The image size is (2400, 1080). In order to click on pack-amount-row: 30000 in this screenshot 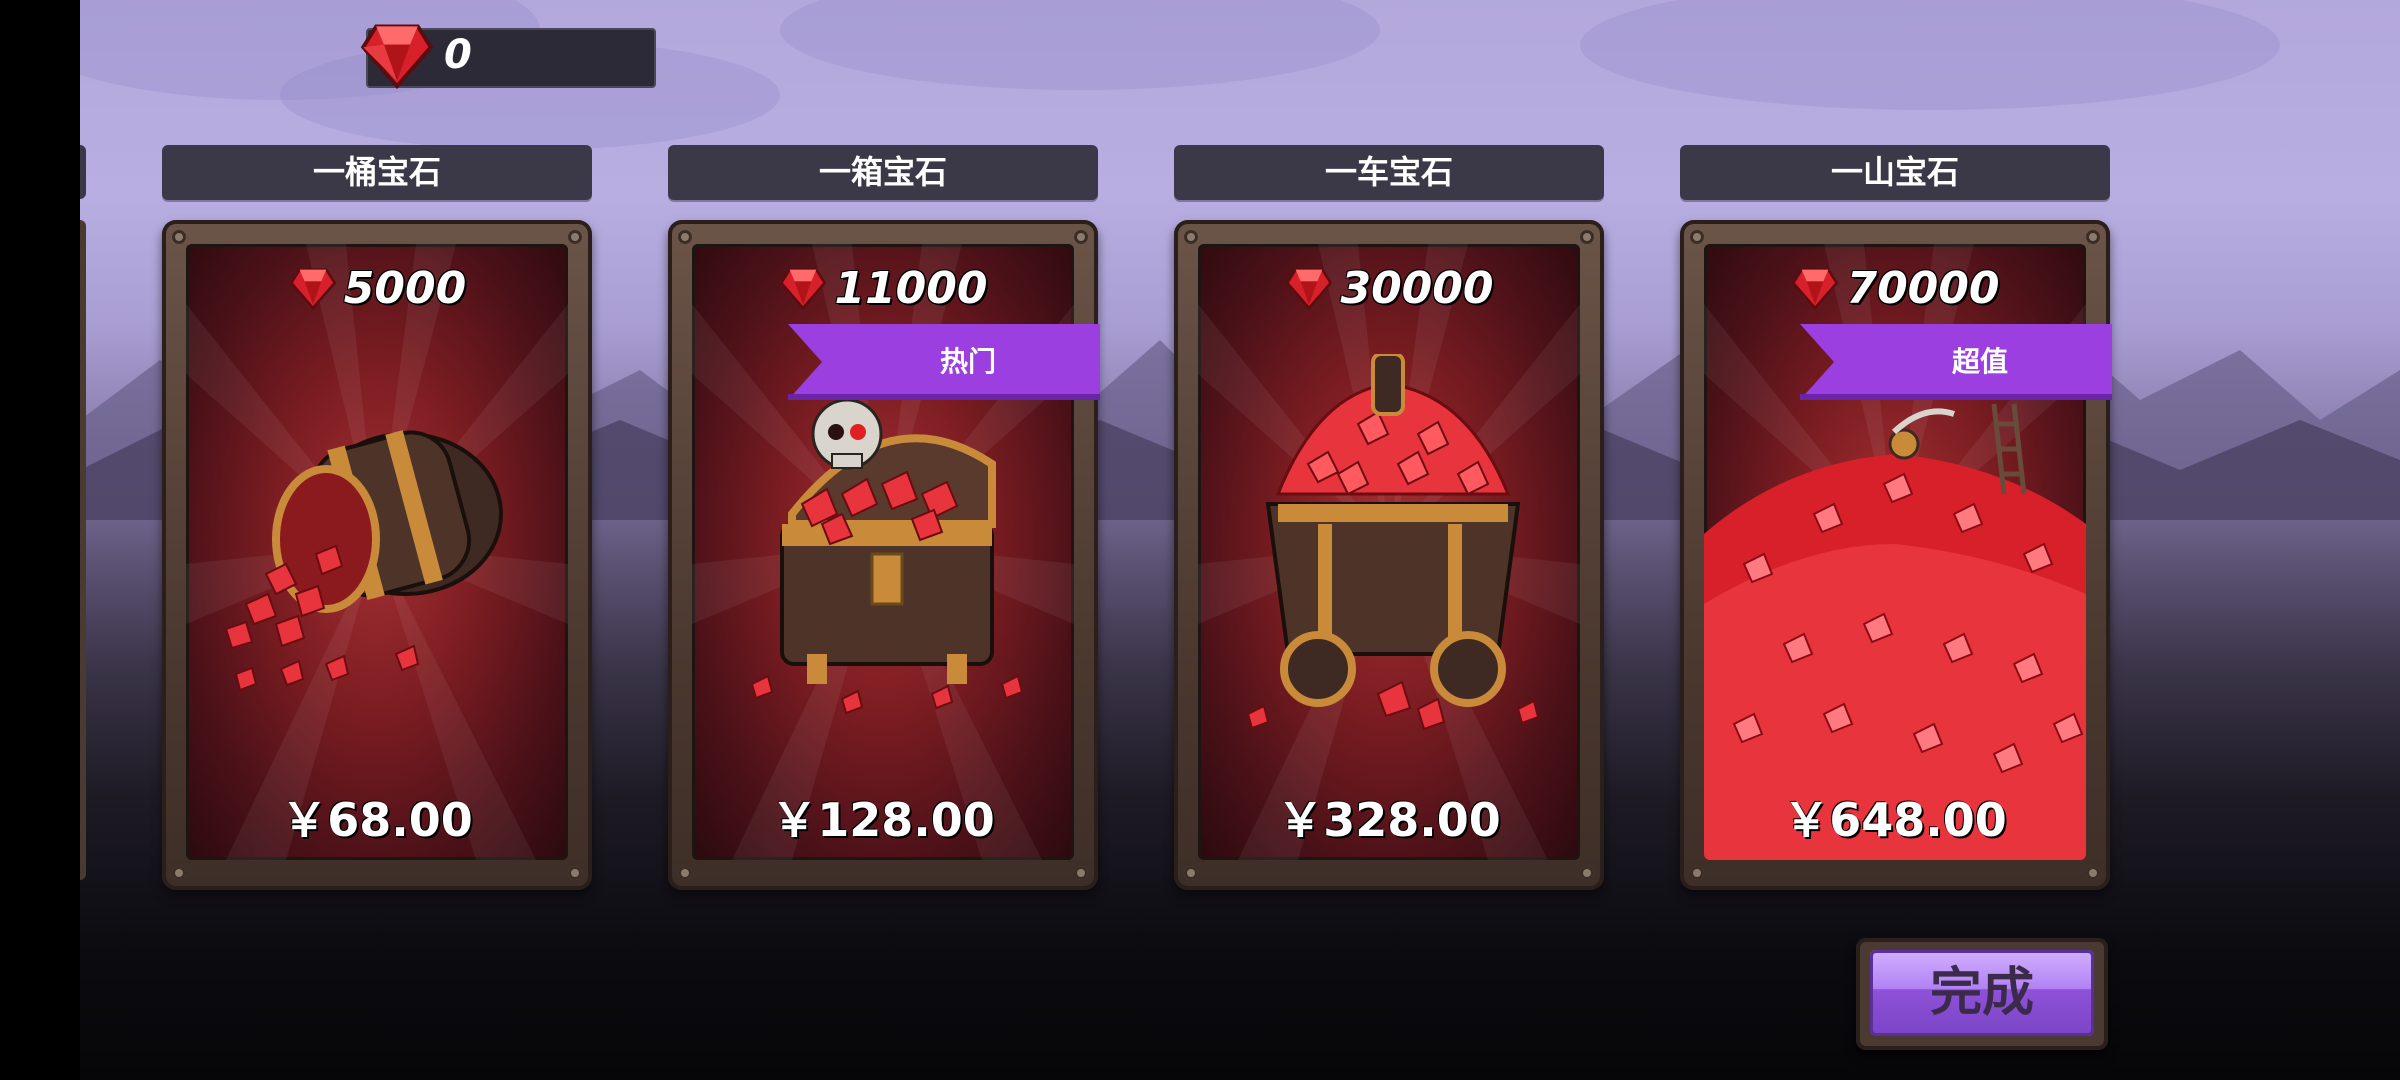, I will do `click(1389, 288)`.